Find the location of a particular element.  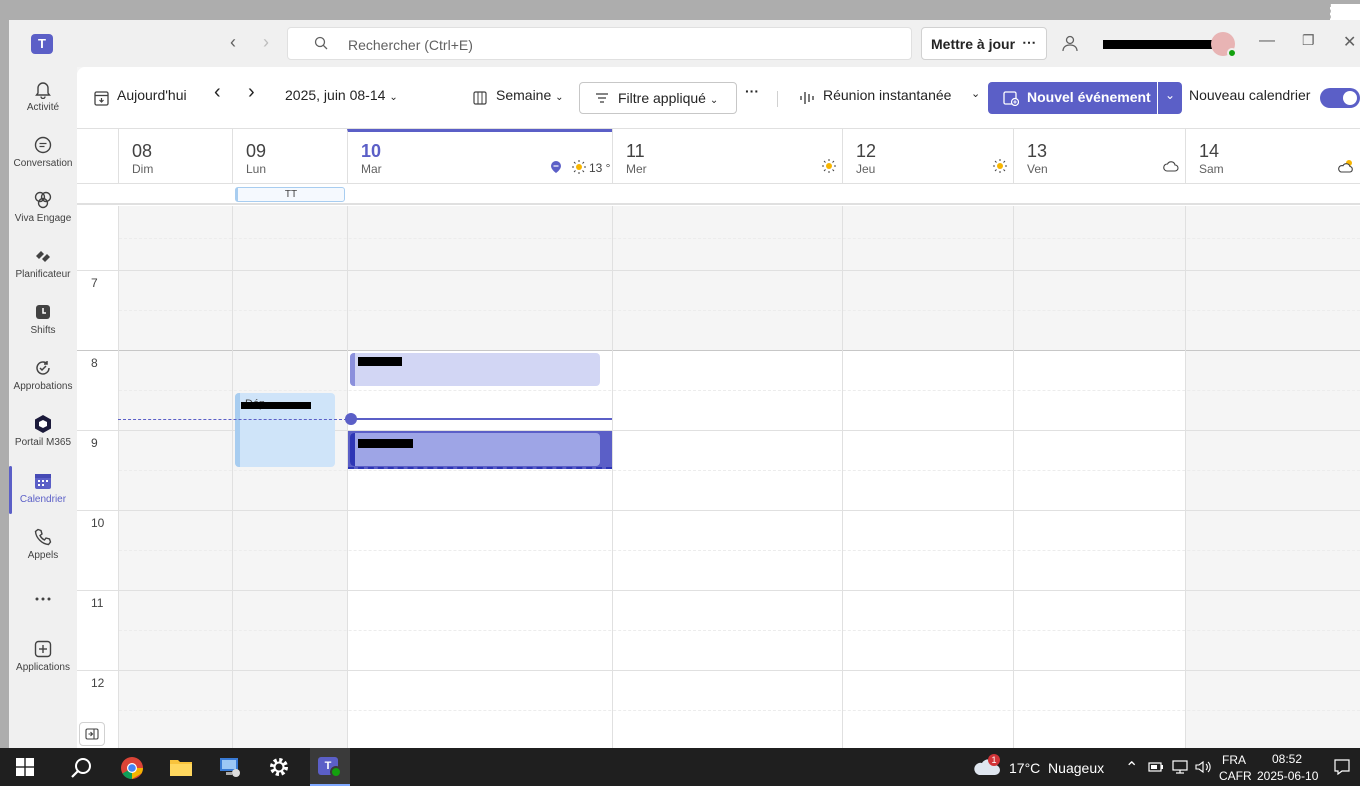

input-language: FRA is located at coordinates (1234, 760).